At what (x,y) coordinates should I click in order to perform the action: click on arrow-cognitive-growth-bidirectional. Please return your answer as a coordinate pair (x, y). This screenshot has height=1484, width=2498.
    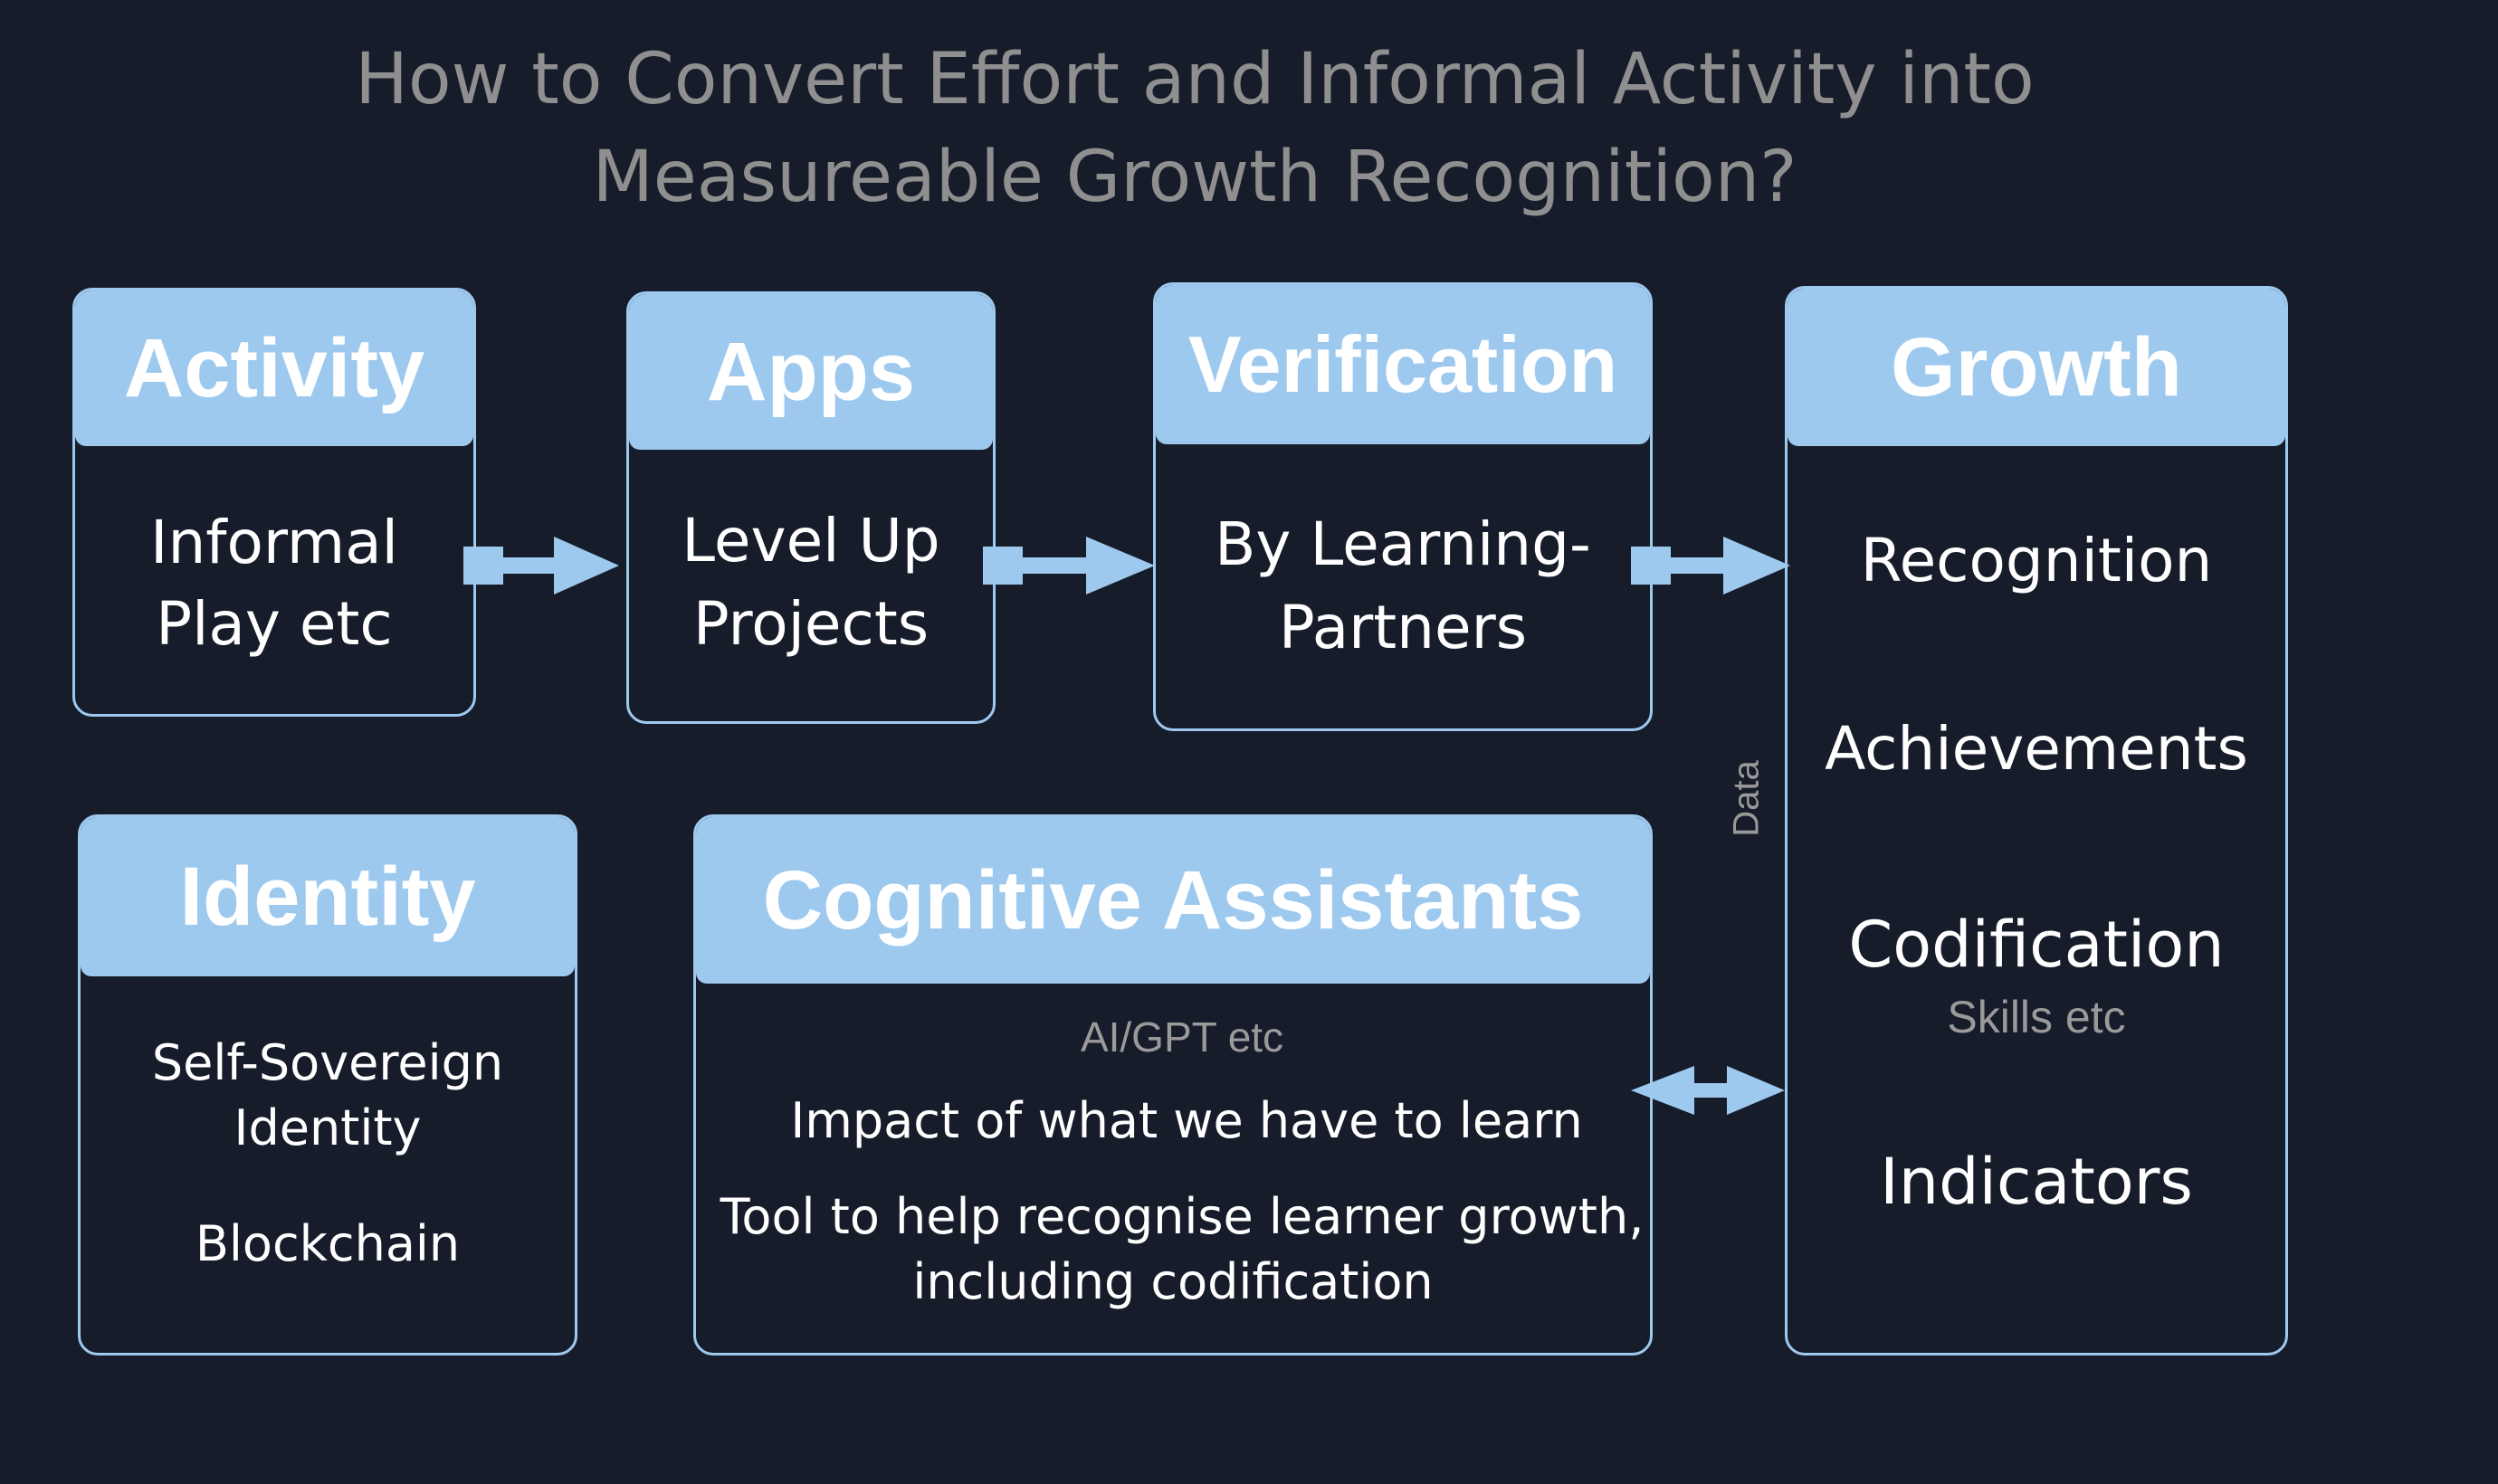
    Looking at the image, I should click on (1708, 1090).